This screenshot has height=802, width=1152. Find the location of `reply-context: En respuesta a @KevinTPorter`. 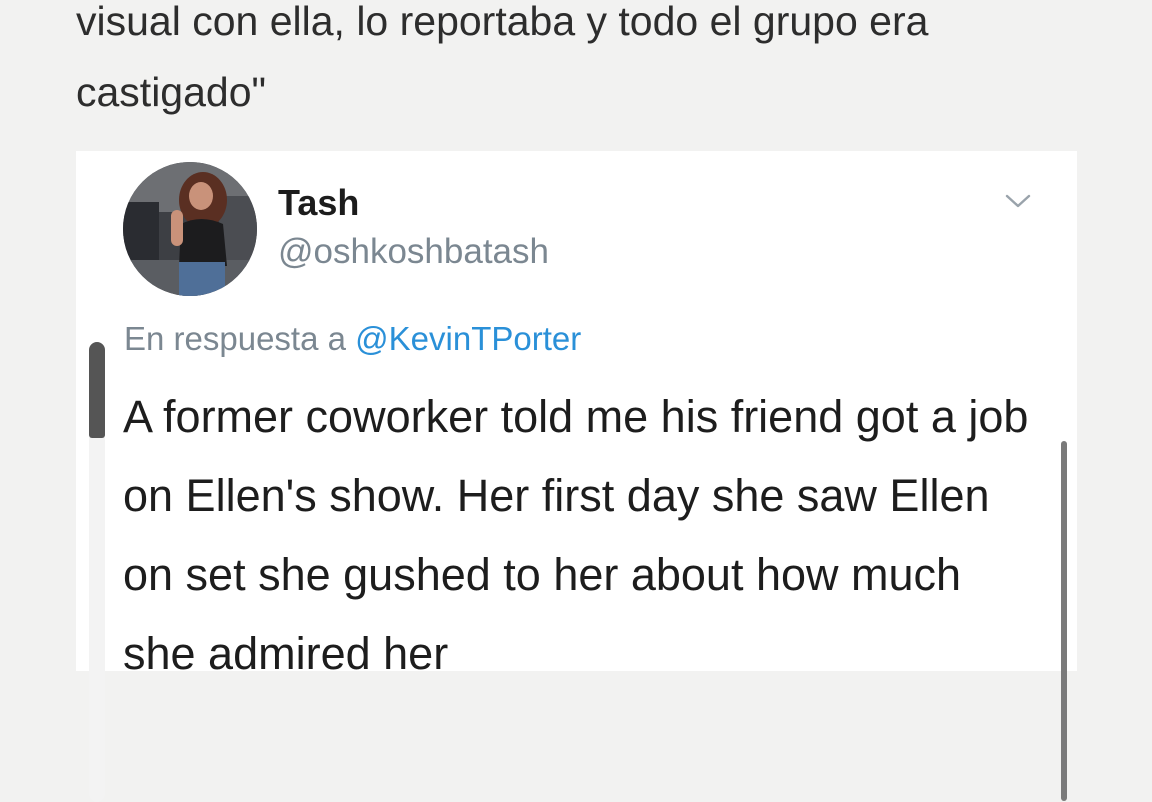

reply-context: En respuesta a @KevinTPorter is located at coordinates (352, 339).